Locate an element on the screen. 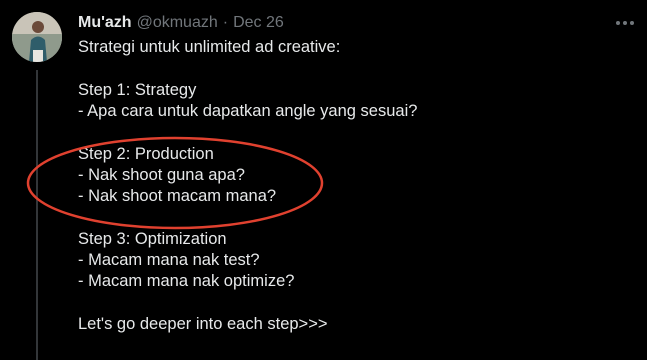  step-line: - Macam mana nak test? is located at coordinates (169, 260).